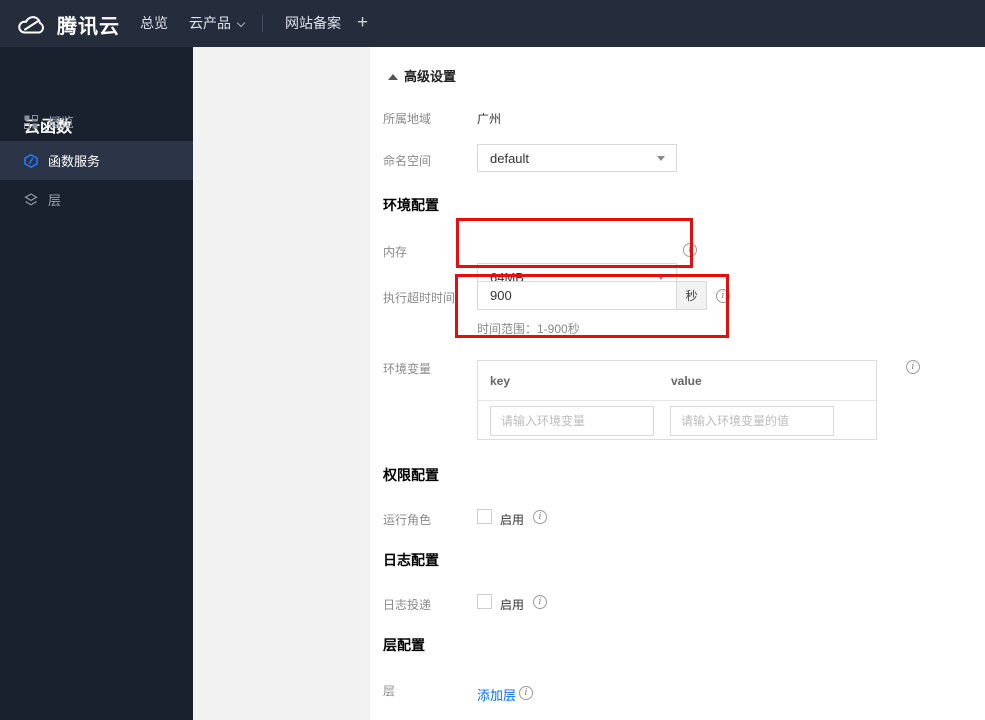 Image resolution: width=985 pixels, height=720 pixels. I want to click on cloud-logo-icon, so click(31, 24).